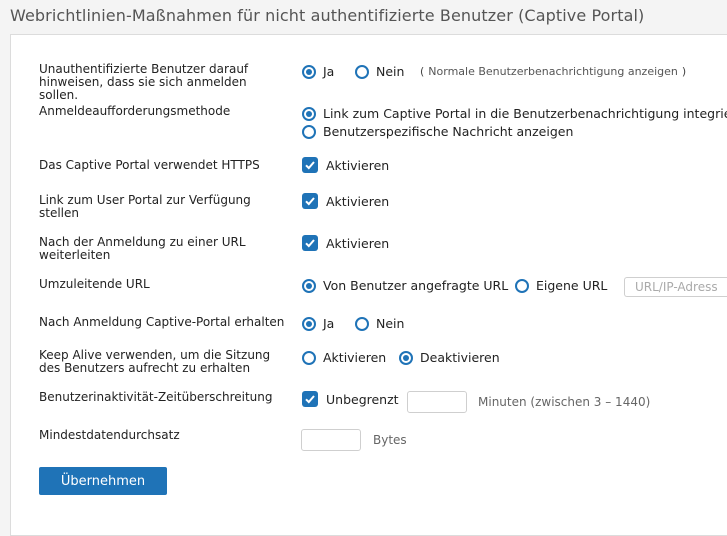 This screenshot has width=727, height=536. What do you see at coordinates (162, 322) in the screenshot?
I see `keep-portal-label: Nach Anmeldung Captive-Portal erhalten` at bounding box center [162, 322].